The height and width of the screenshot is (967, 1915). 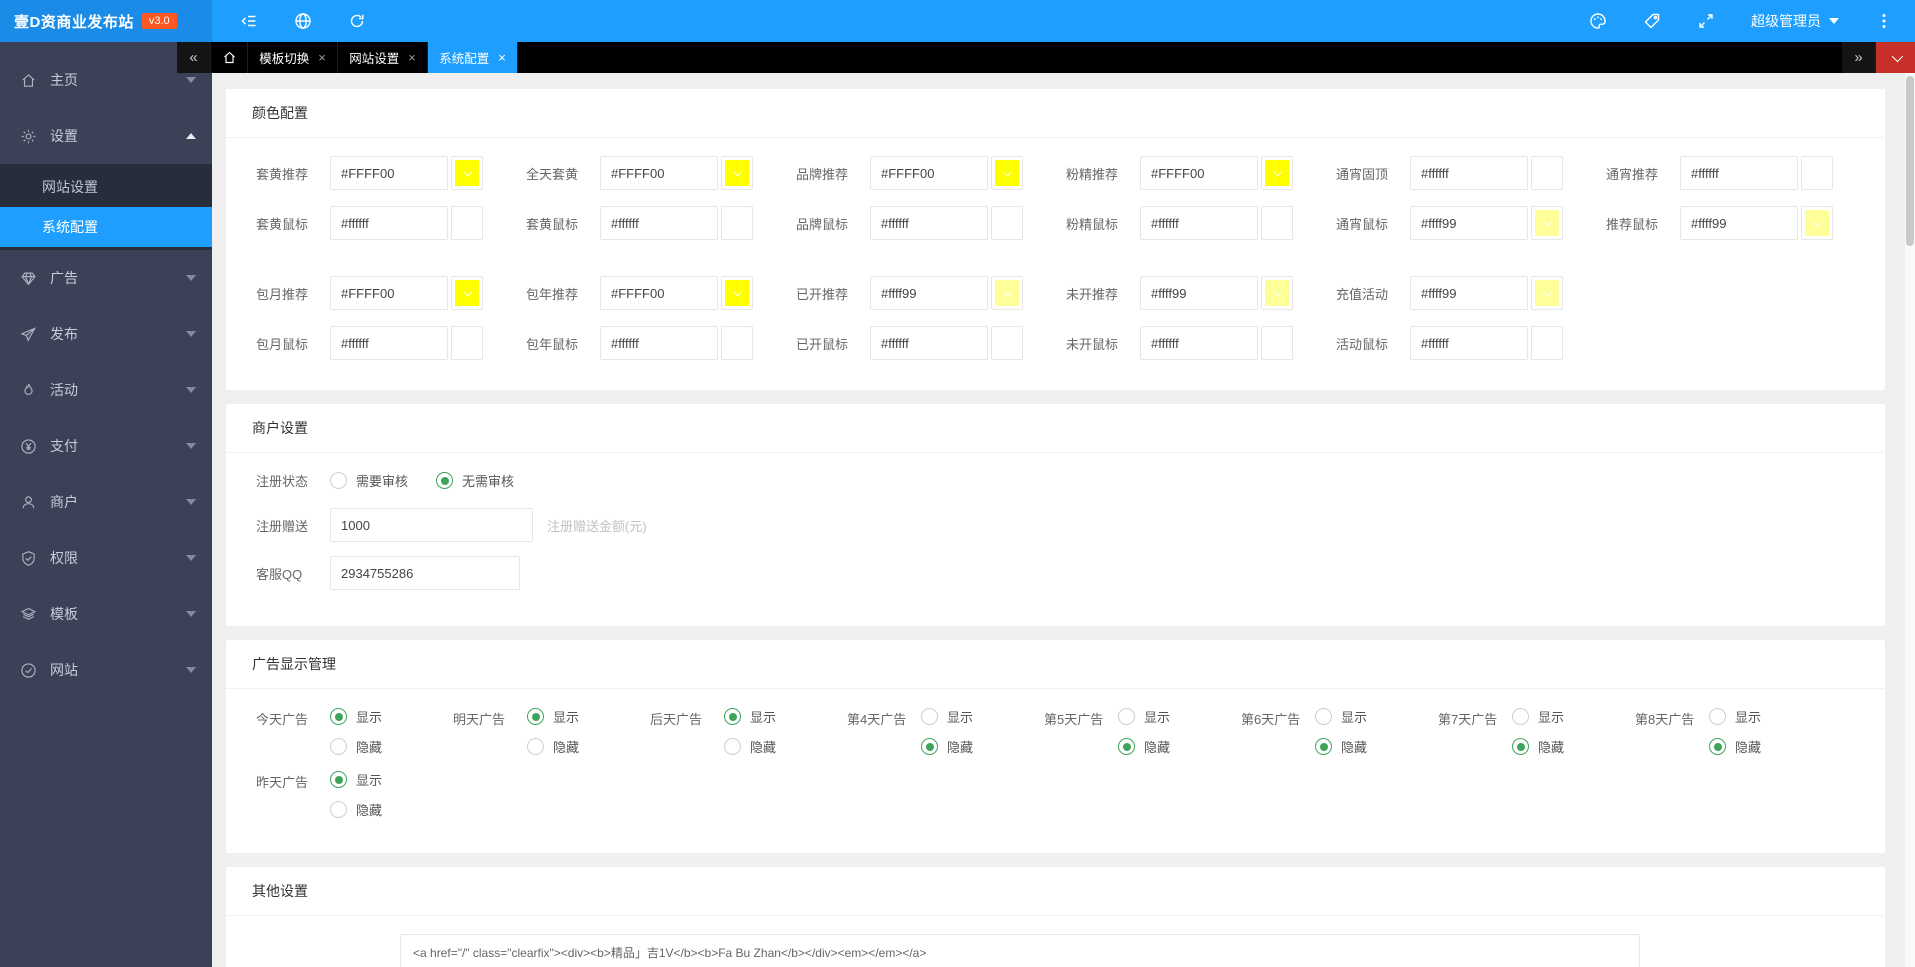 What do you see at coordinates (106, 278) in the screenshot?
I see `sidebar-item-ads: 广告` at bounding box center [106, 278].